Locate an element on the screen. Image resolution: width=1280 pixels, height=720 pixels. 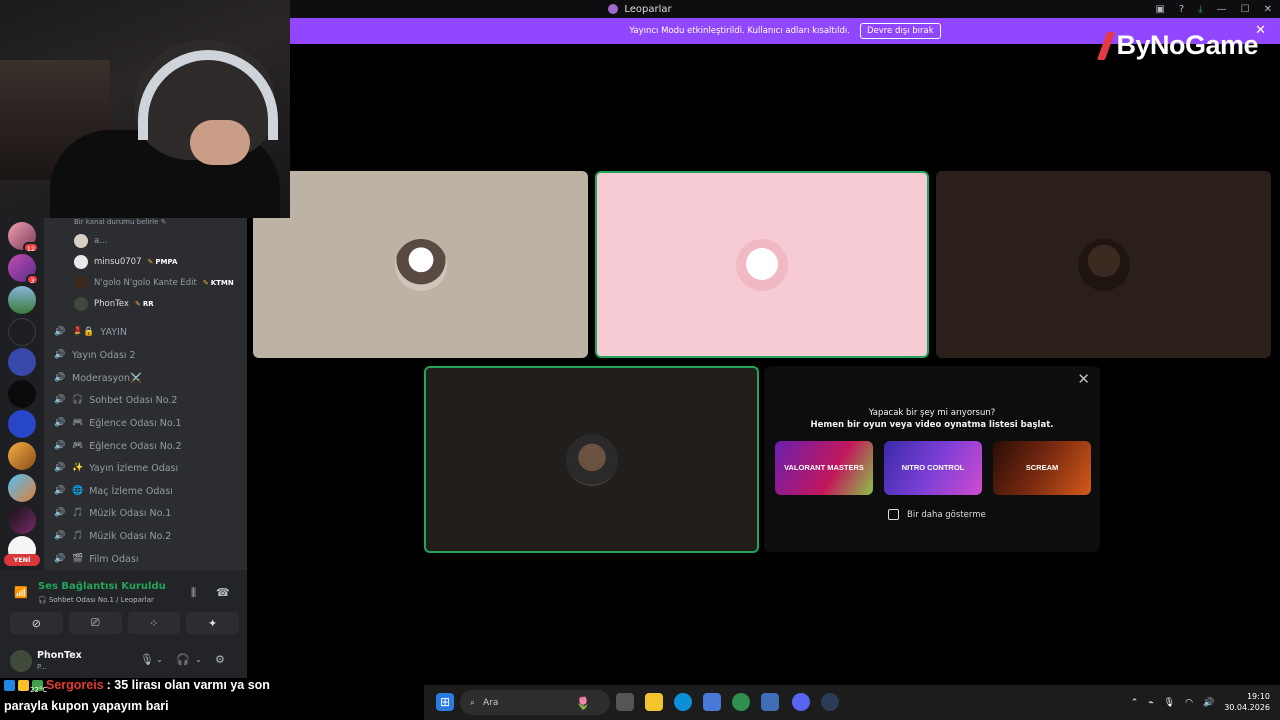
screen-share-button: ⎚ is located at coordinates (95, 623).